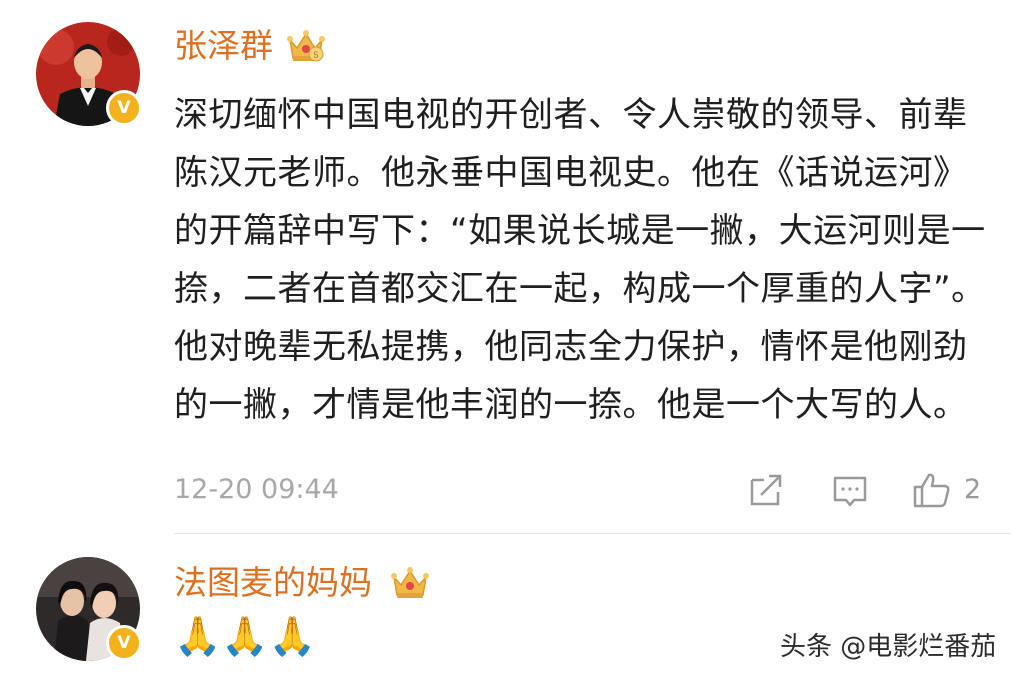 The image size is (1011, 673). Describe the element at coordinates (850, 490) in the screenshot. I see `comment-icon` at that location.